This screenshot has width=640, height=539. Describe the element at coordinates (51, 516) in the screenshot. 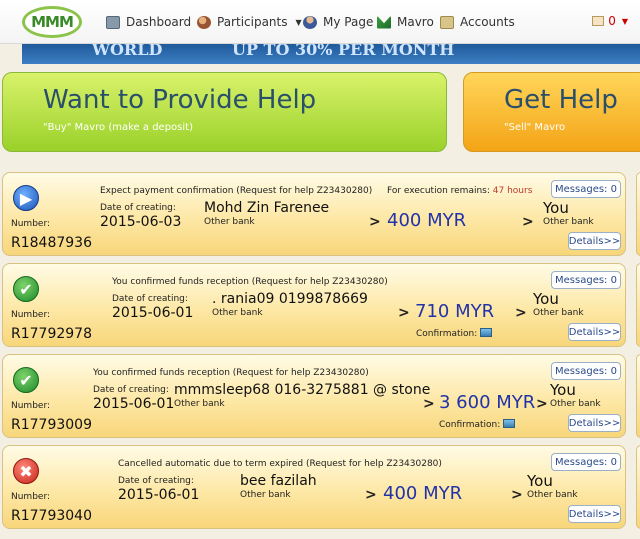

I see `order-number: R17793040` at that location.